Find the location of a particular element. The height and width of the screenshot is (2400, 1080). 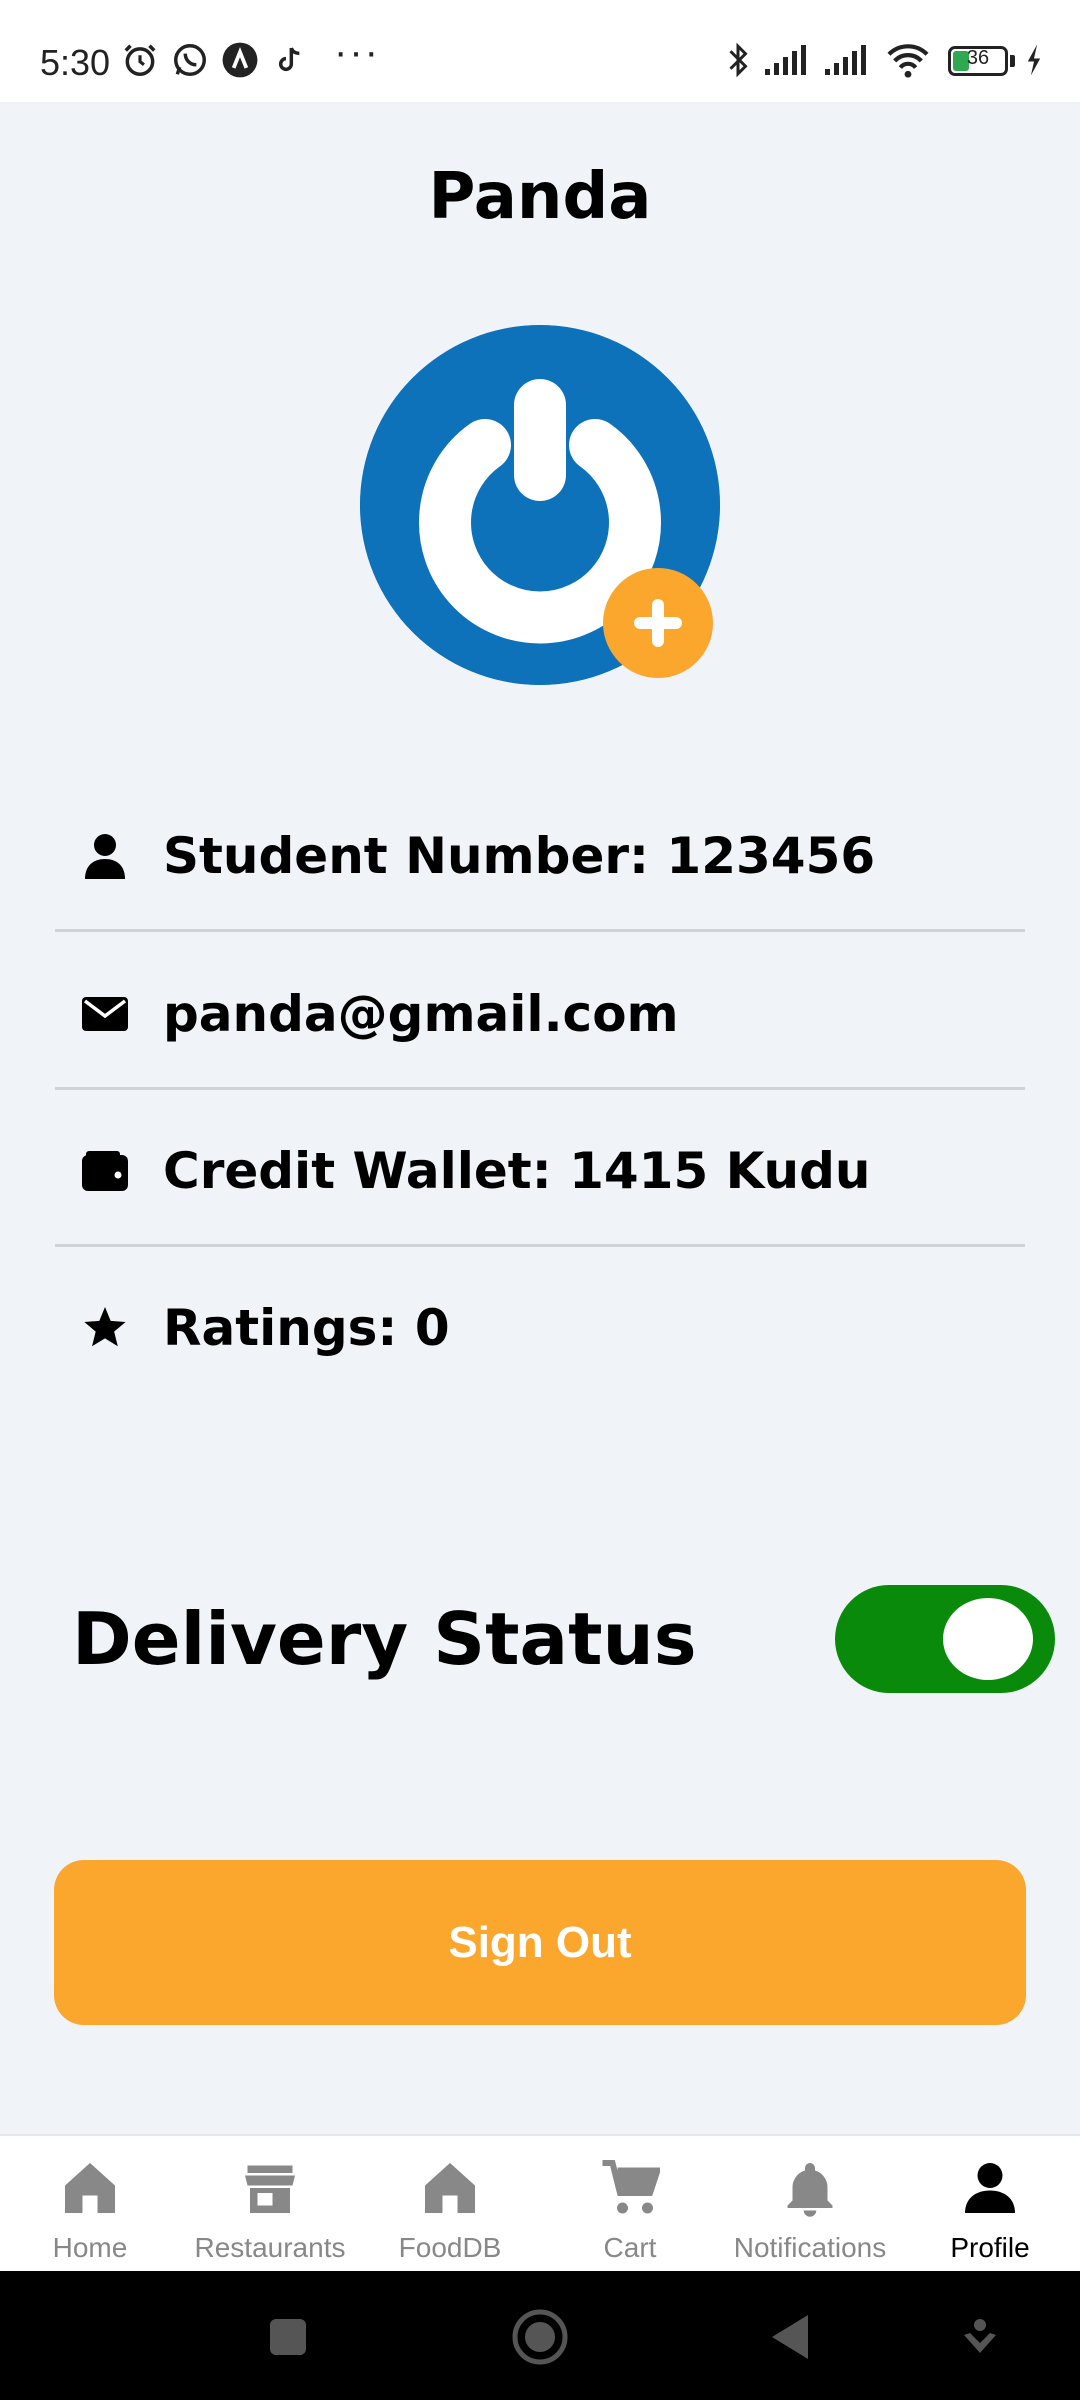

page-title: Panda is located at coordinates (540, 197).